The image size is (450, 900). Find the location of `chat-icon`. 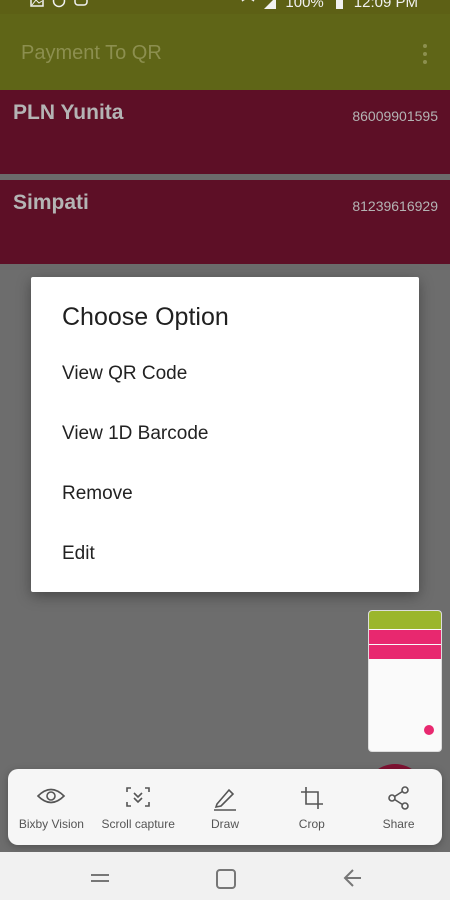

chat-icon is located at coordinates (81, 3).